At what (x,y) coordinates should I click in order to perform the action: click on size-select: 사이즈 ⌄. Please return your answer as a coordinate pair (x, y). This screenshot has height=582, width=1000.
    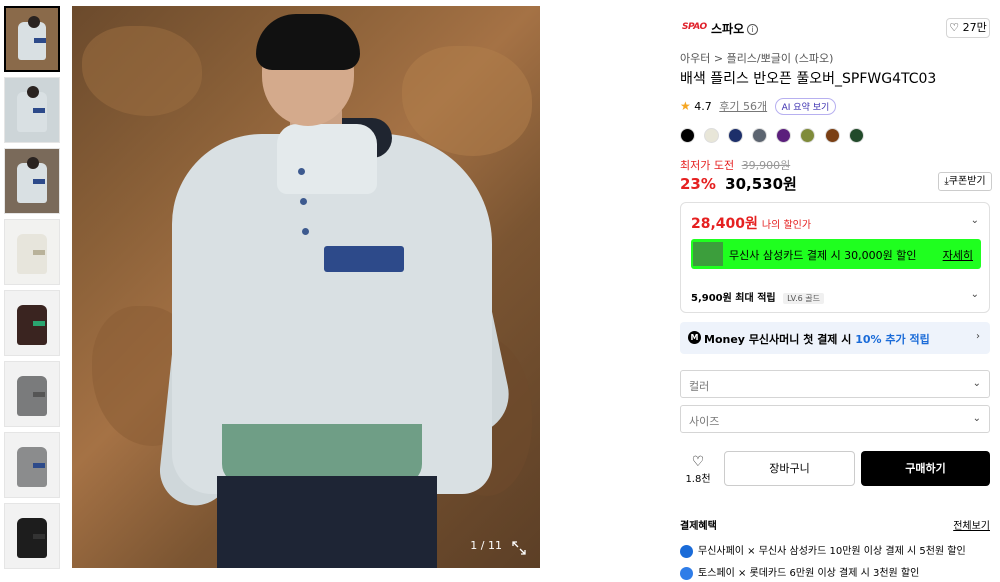
    Looking at the image, I should click on (835, 419).